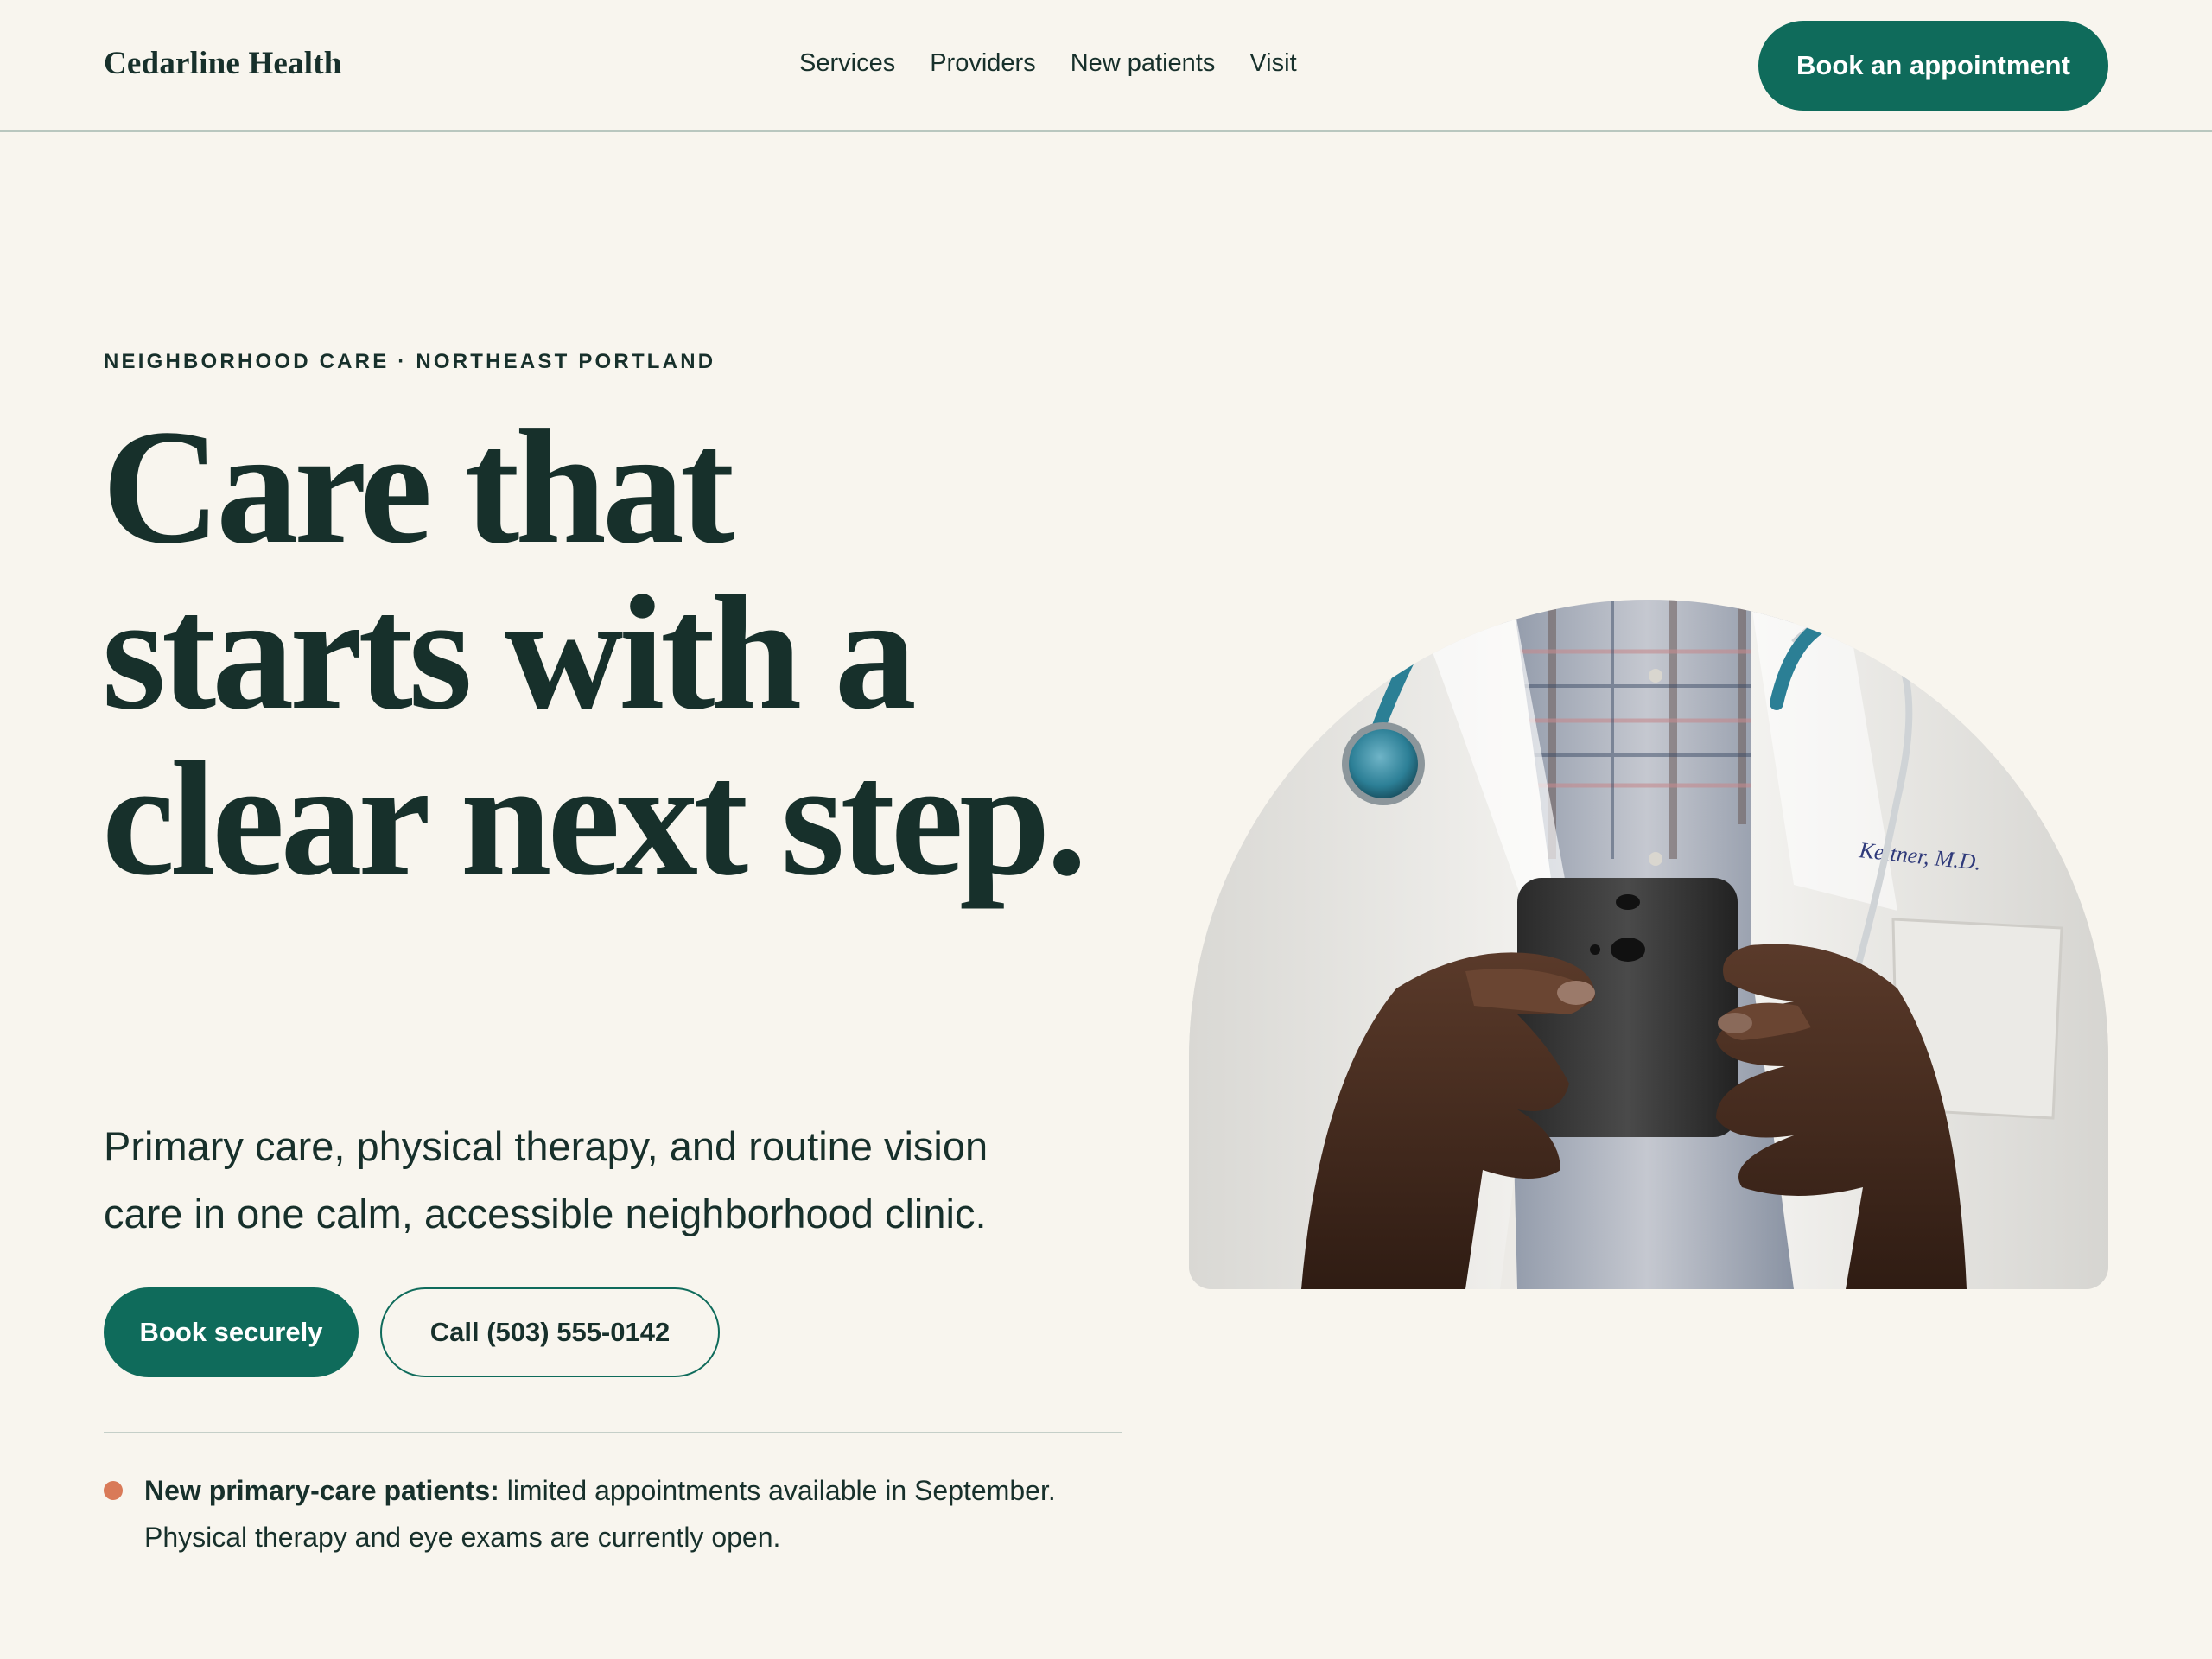 The image size is (2212, 1659). What do you see at coordinates (410, 361) in the screenshot?
I see `hero-eyebrow: NEIGHBORHOOD CARE · NORTHEAST PORTLAND` at bounding box center [410, 361].